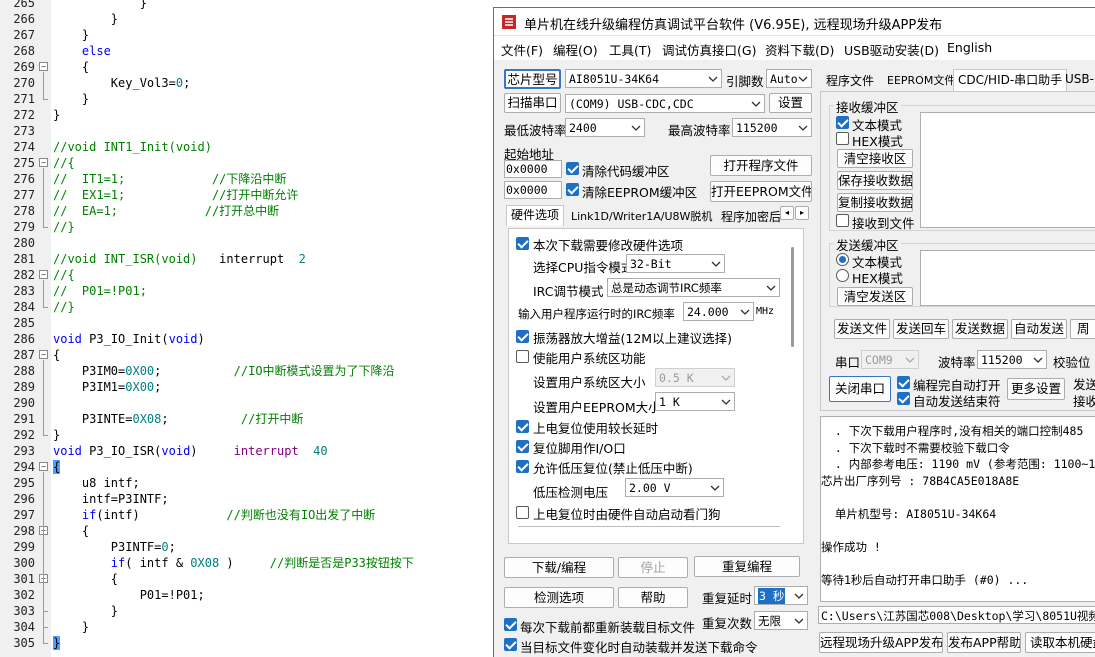  Describe the element at coordinates (247, 195) in the screenshot. I see `code-line: 277 // EX1=1; //打开中断允许` at that location.